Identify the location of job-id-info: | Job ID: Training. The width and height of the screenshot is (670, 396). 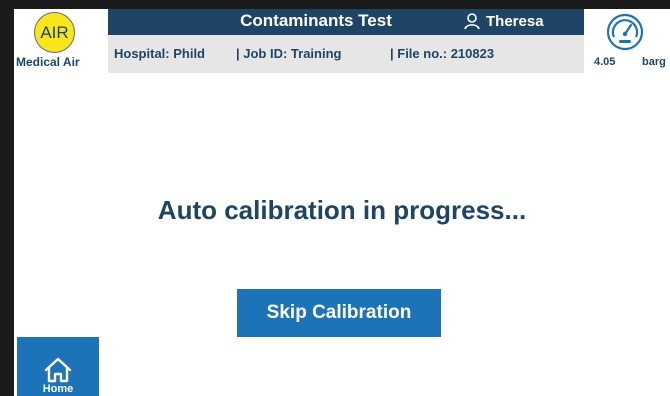
(289, 53).